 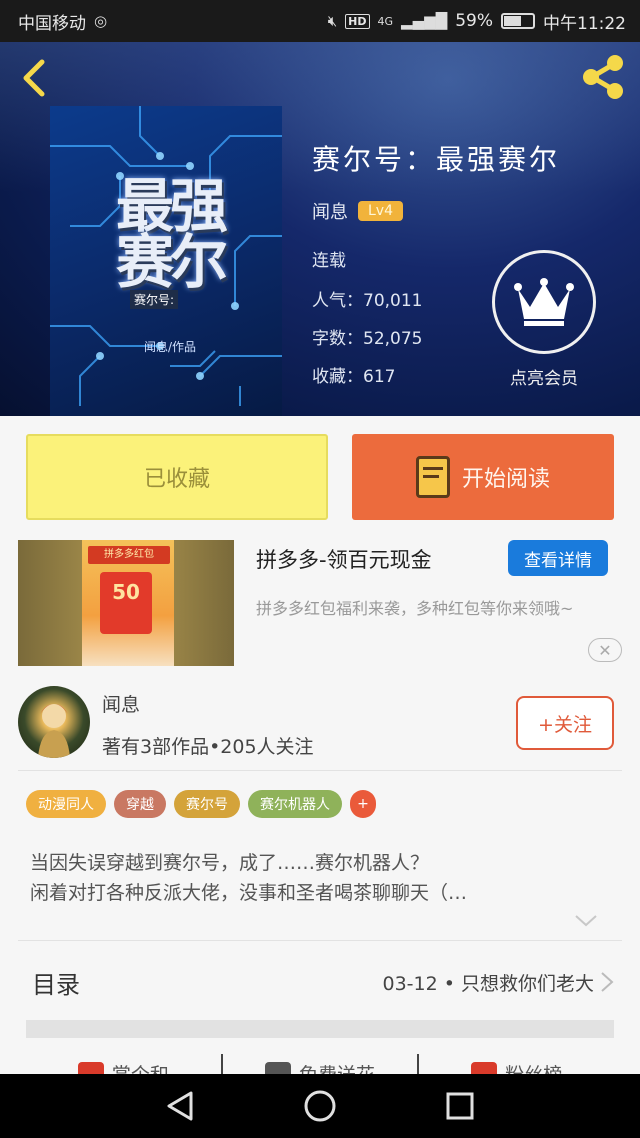 I want to click on ad-title: 拼多多-领百元现金, so click(x=344, y=559).